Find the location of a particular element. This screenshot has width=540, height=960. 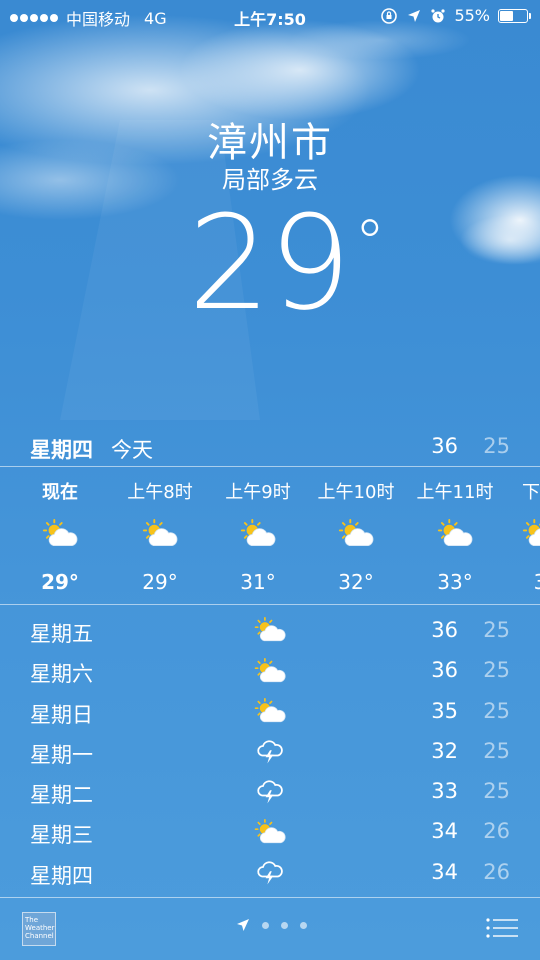

daily-day: 星期五 is located at coordinates (61, 634).